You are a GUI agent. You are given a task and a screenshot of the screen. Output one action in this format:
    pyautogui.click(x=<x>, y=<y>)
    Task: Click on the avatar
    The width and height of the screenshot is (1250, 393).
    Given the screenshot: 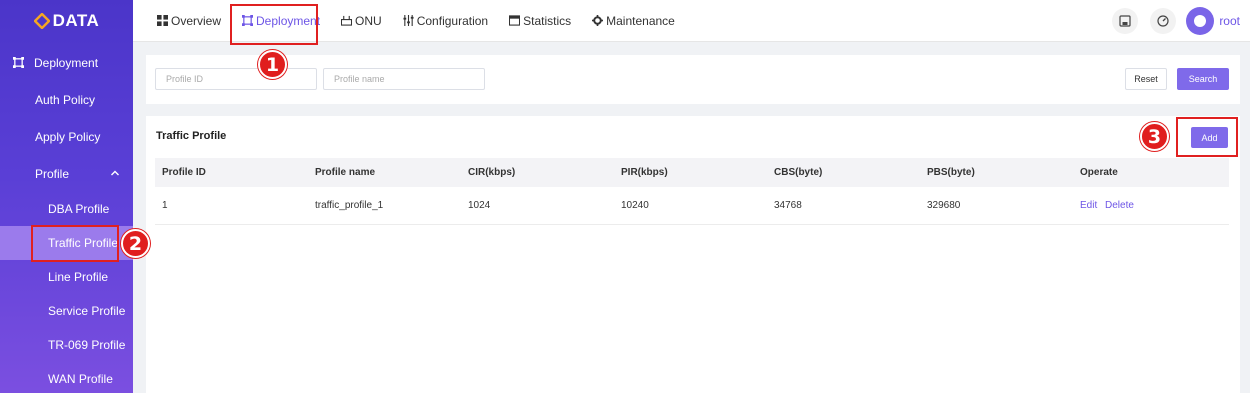 What is the action you would take?
    pyautogui.click(x=1200, y=21)
    